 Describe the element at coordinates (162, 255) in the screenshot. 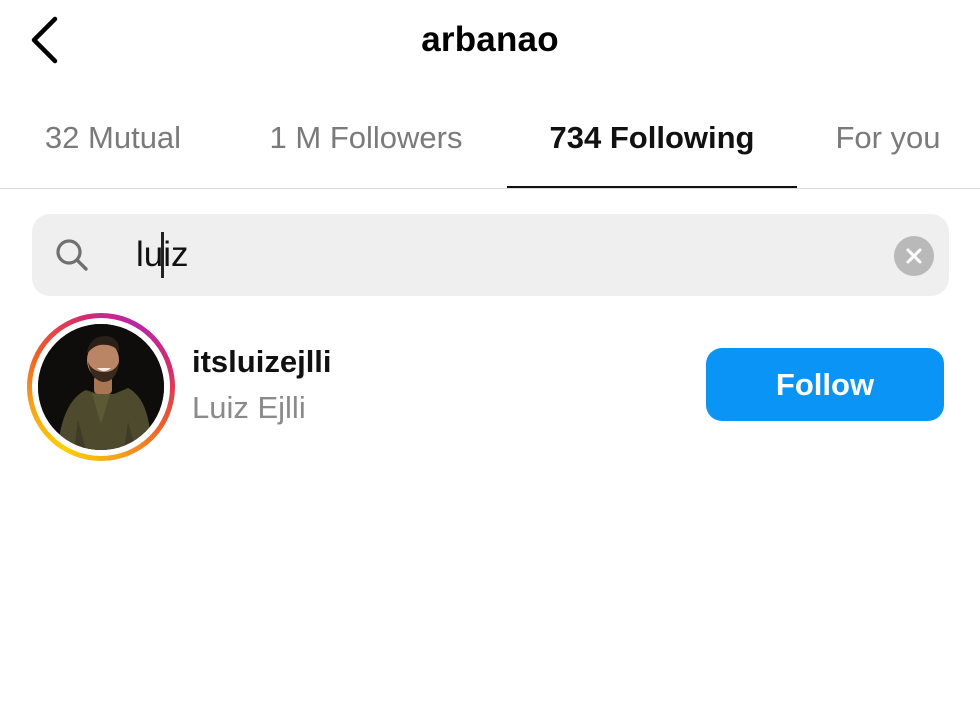

I see `text-caret` at that location.